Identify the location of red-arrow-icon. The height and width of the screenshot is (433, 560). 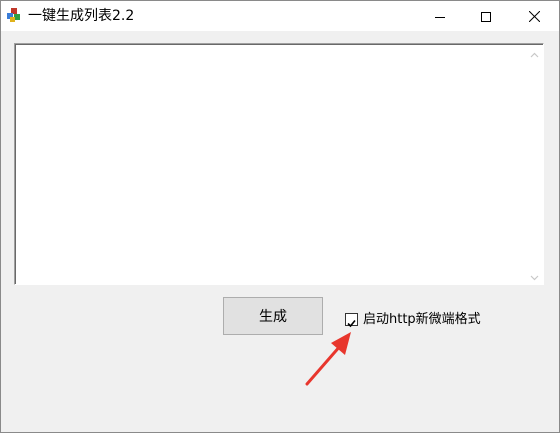
(331, 358).